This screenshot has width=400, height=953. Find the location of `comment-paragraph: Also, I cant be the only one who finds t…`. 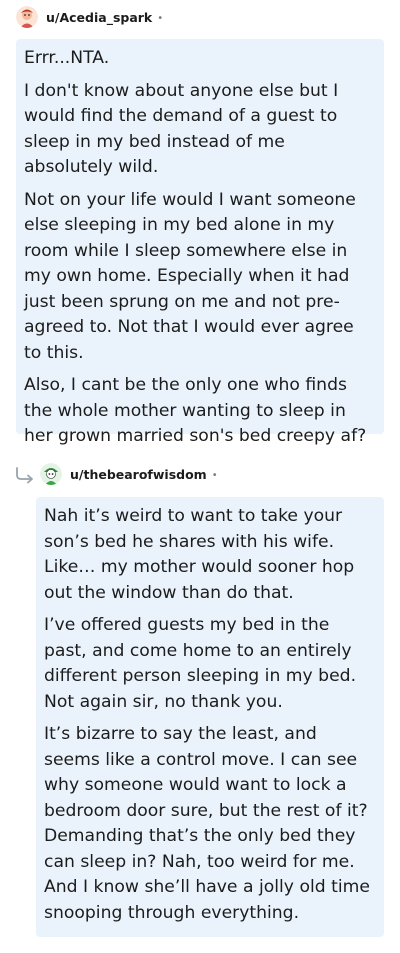

comment-paragraph: Also, I cant be the only one who finds t… is located at coordinates (195, 410).